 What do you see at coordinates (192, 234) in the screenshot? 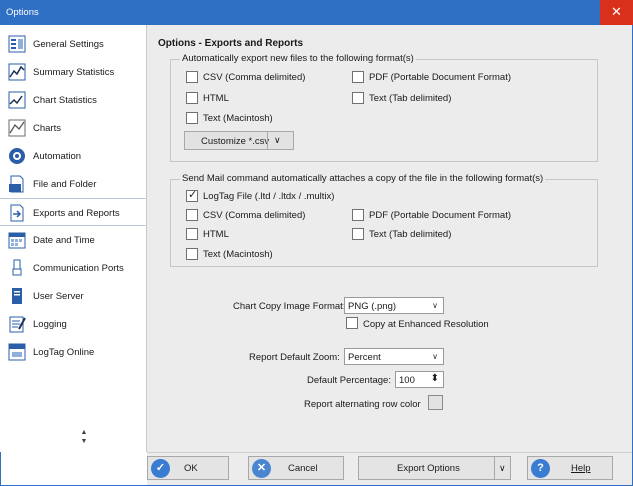
I see `mail-html-checkbox` at bounding box center [192, 234].